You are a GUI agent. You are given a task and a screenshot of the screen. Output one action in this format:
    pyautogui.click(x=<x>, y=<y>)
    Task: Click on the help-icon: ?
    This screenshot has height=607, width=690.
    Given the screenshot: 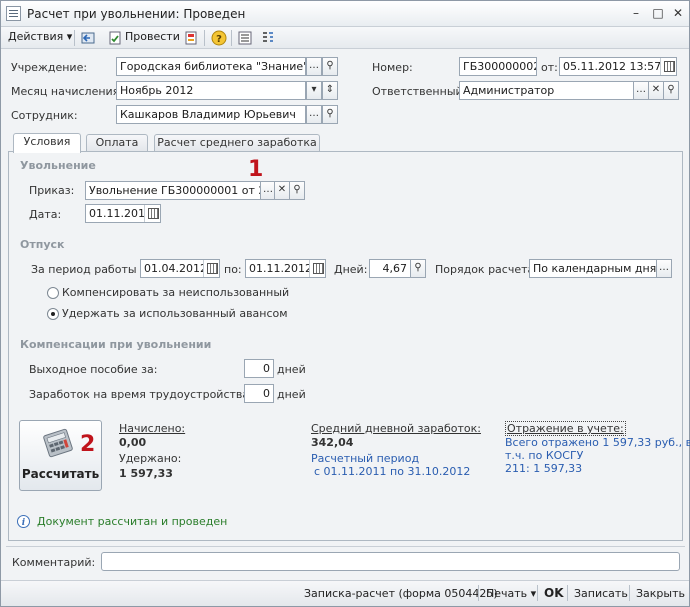 What is the action you would take?
    pyautogui.click(x=219, y=38)
    